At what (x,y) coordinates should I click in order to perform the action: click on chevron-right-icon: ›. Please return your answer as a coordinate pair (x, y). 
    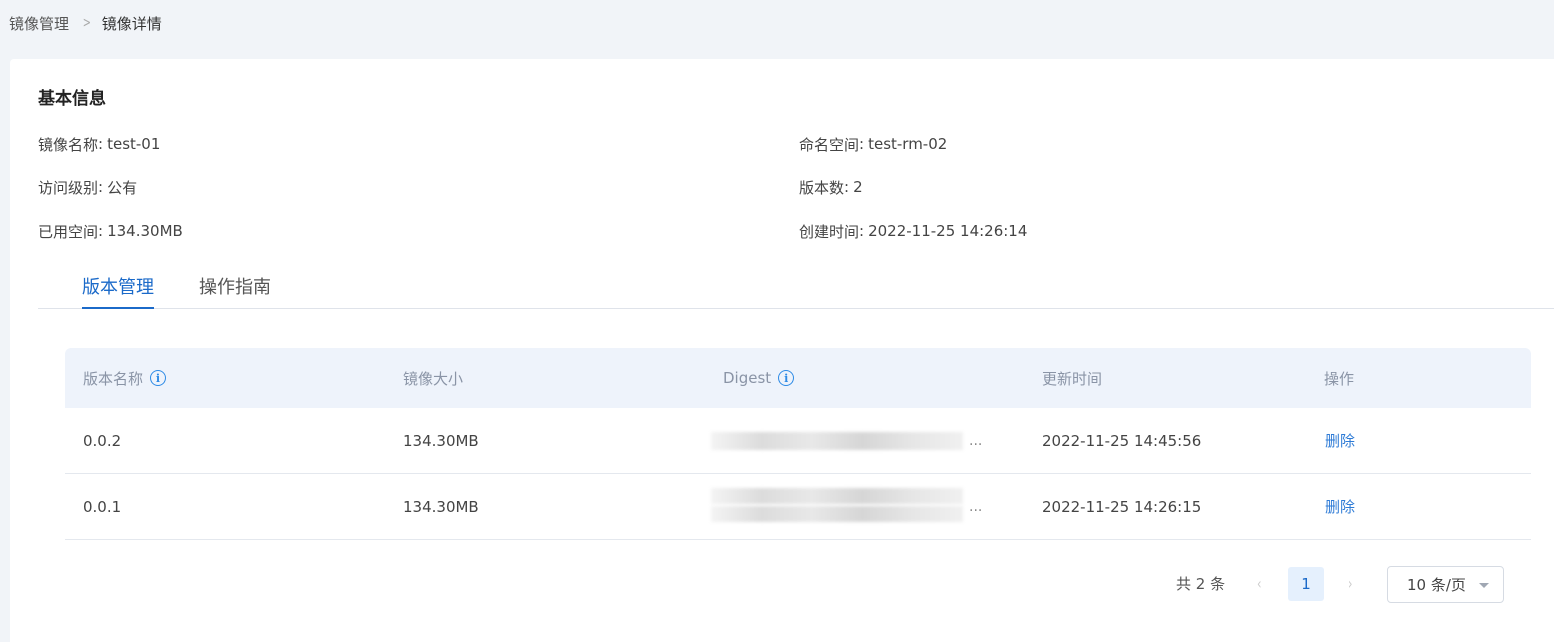
    Looking at the image, I should click on (1350, 583).